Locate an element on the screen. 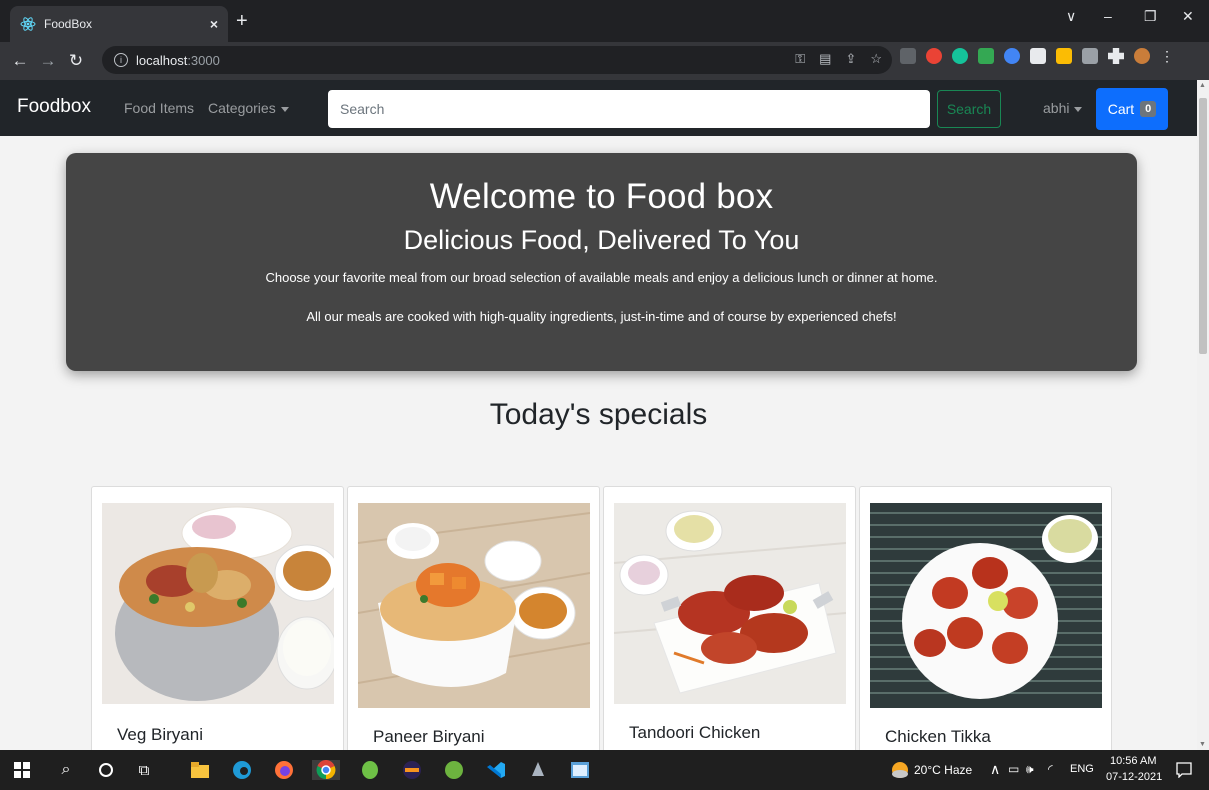 The image size is (1209, 790). url-text: localhost:3000 is located at coordinates (178, 60).